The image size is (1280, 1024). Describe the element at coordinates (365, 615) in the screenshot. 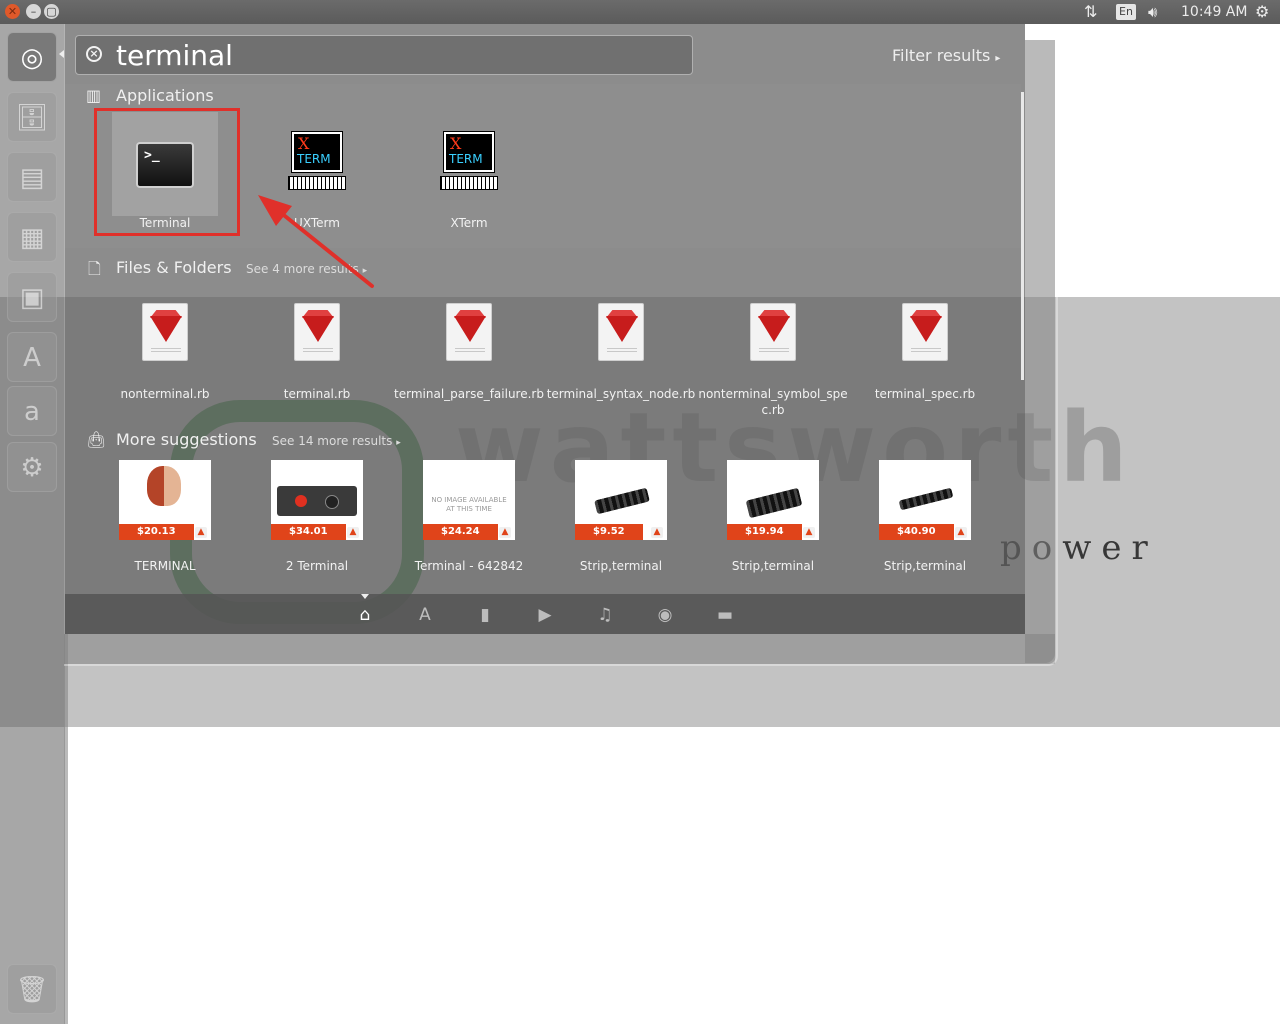

I see `home-icon: ⌂` at that location.